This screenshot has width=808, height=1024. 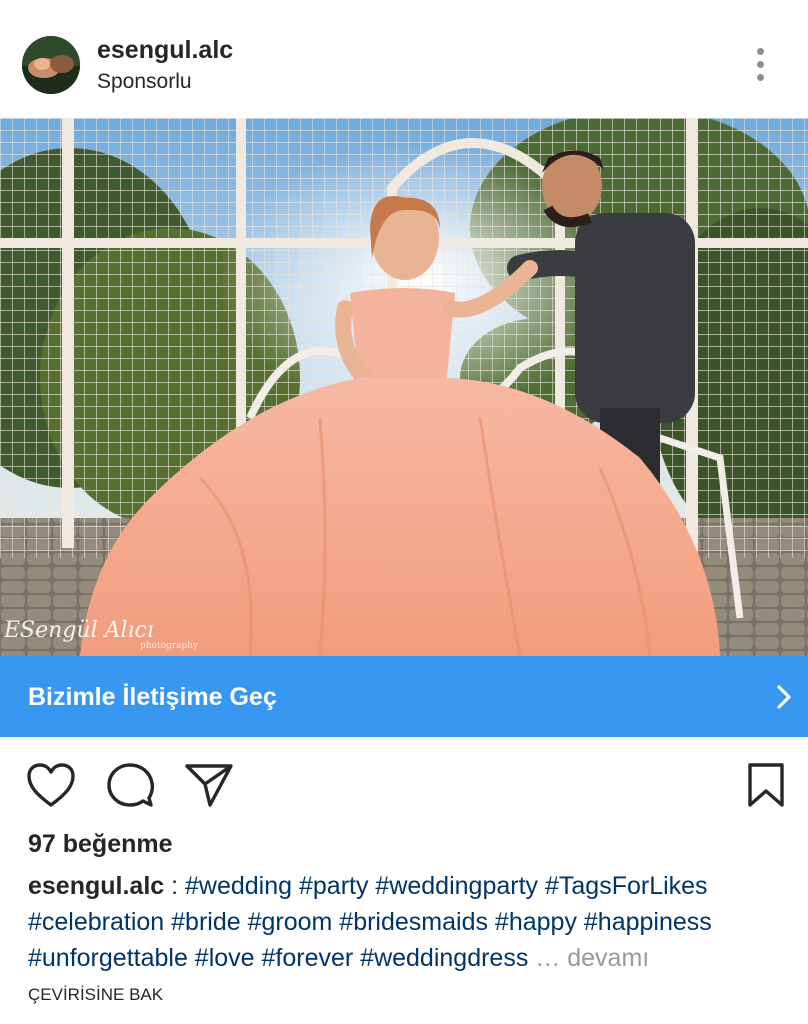 I want to click on heart-icon, so click(x=51, y=785).